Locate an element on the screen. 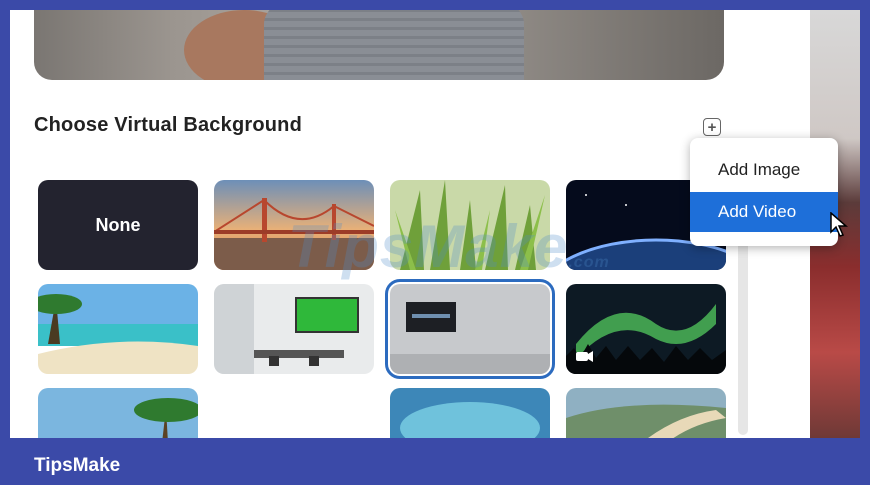 This screenshot has height=485, width=870. background-tile-office-greenscreen is located at coordinates (294, 329).